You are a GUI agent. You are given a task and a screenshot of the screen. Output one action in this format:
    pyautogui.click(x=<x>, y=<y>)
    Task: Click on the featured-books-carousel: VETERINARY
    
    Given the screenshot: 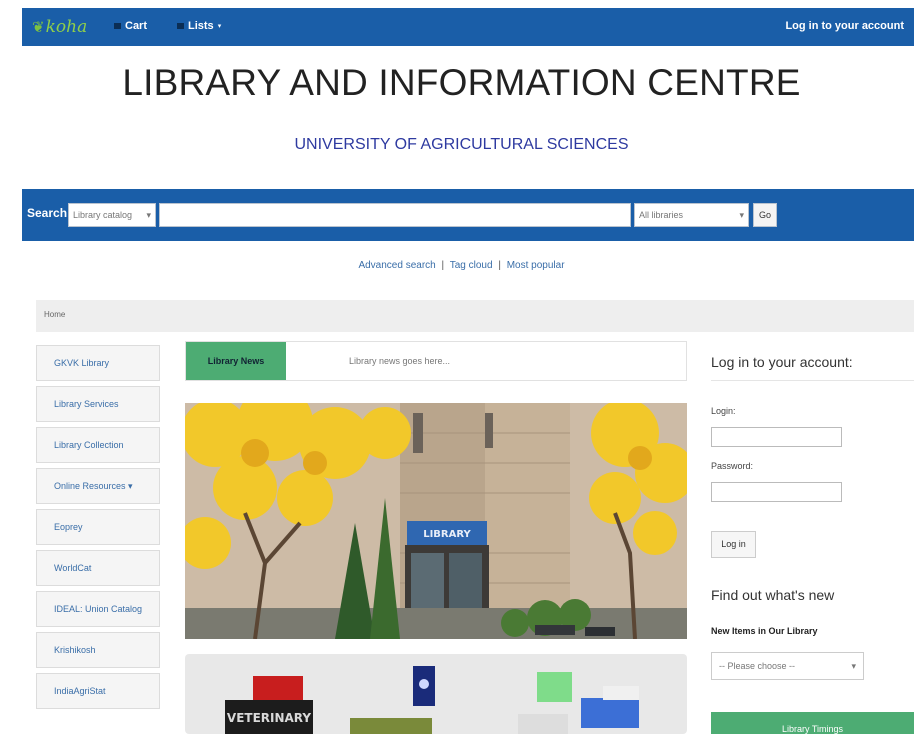 What is the action you would take?
    pyautogui.click(x=436, y=694)
    